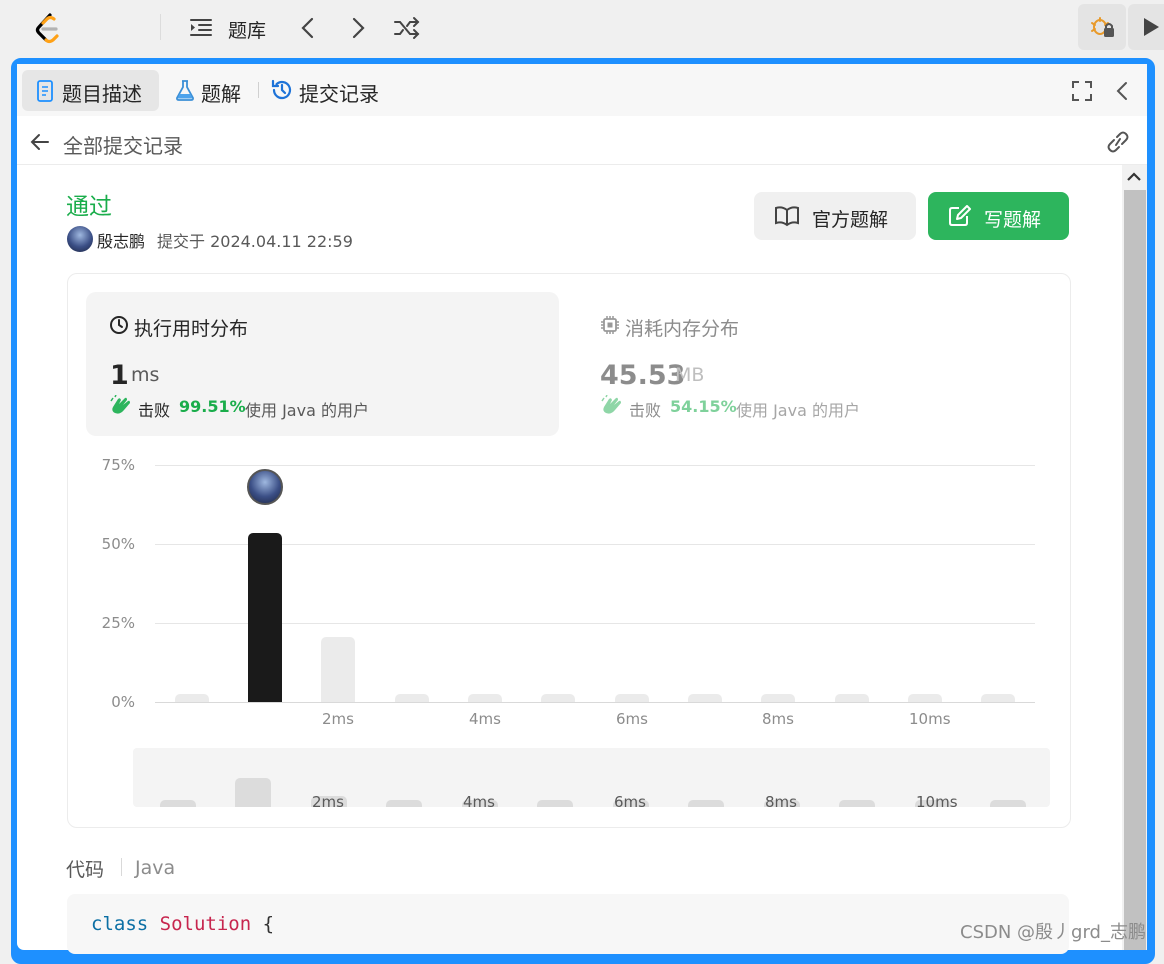 The height and width of the screenshot is (964, 1164). Describe the element at coordinates (798, 410) in the screenshot. I see `memory-beats-suffix: 使用 Java 的用户` at that location.